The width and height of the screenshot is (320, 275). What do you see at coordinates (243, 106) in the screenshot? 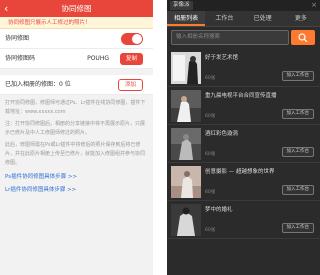
I see `album-item: 重九晨电视平台合同宣传直播 60张 加入工作台` at bounding box center [243, 106].